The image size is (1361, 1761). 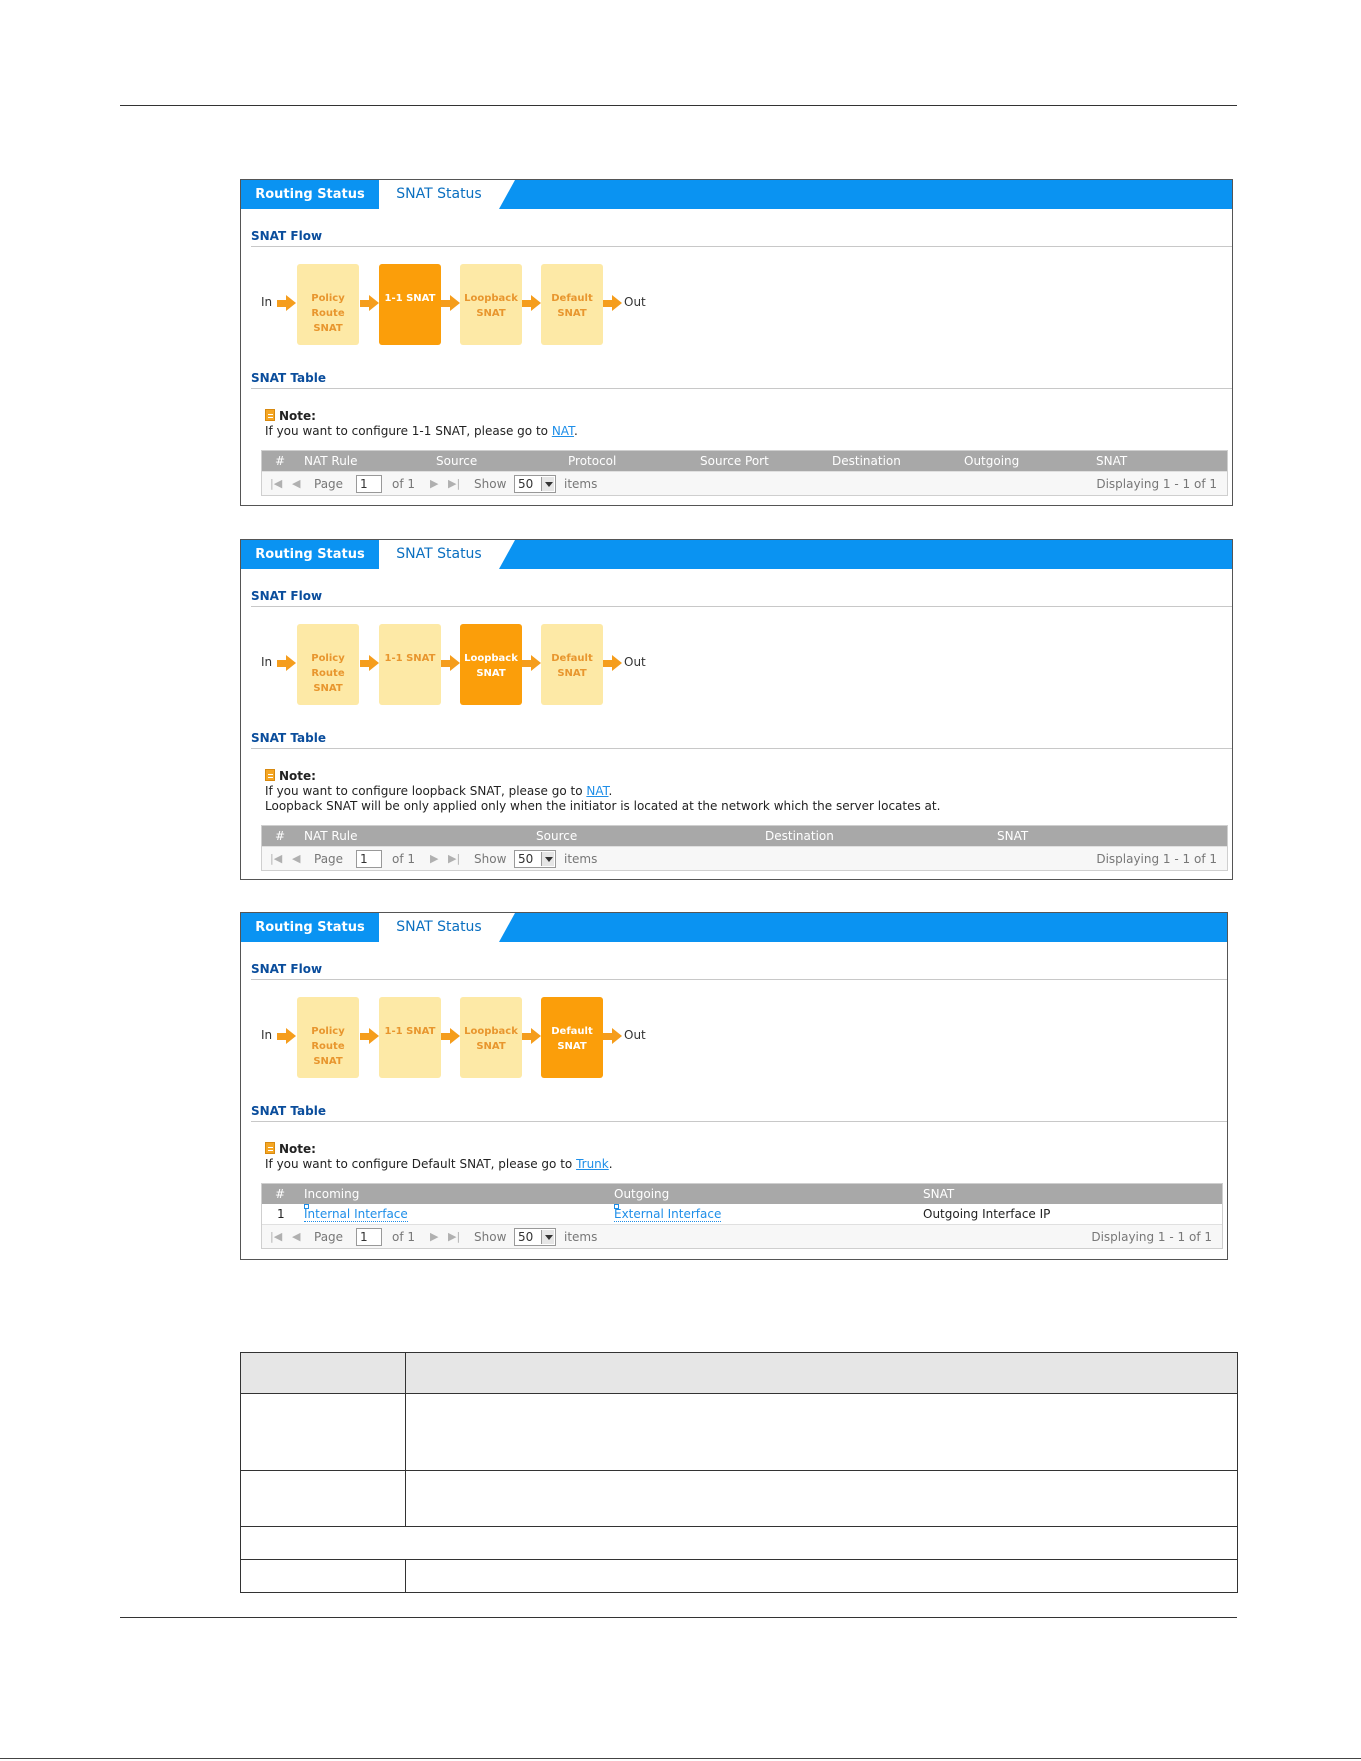 What do you see at coordinates (592, 1164) in the screenshot?
I see `trunk-link: Trunk` at bounding box center [592, 1164].